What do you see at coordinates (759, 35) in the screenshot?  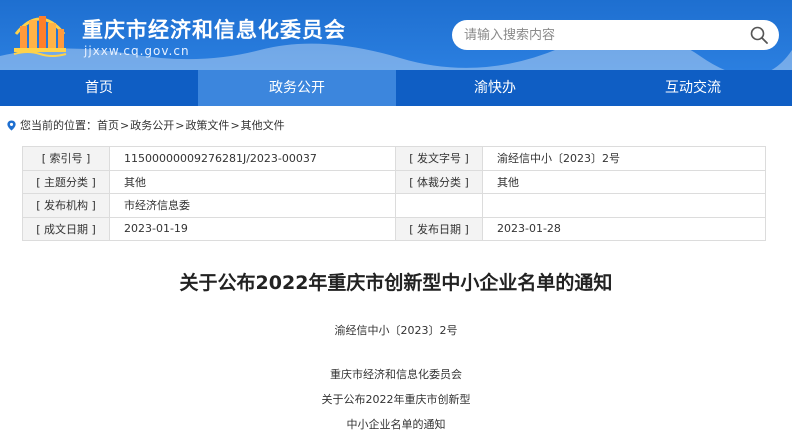 I see `search-icon` at bounding box center [759, 35].